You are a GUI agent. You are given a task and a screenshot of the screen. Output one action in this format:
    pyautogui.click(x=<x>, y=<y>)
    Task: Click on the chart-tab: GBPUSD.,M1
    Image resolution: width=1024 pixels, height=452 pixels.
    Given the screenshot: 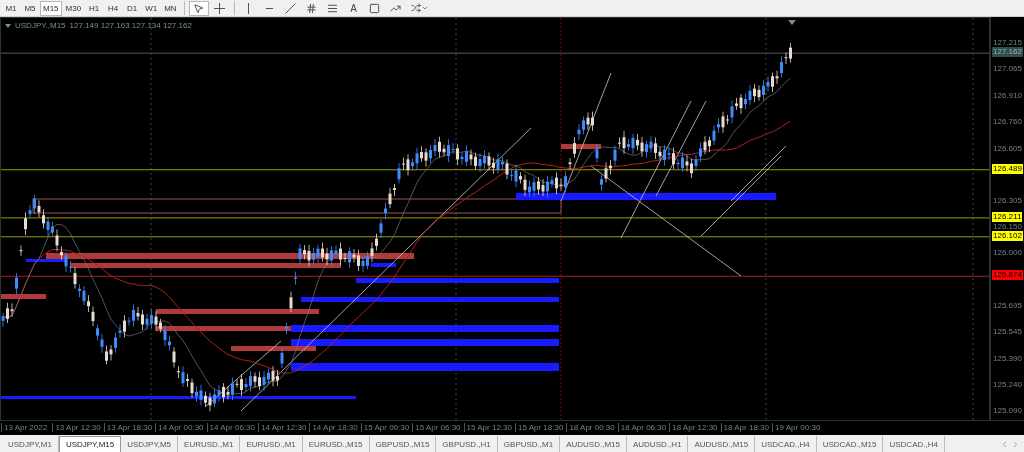 What is the action you would take?
    pyautogui.click(x=529, y=444)
    